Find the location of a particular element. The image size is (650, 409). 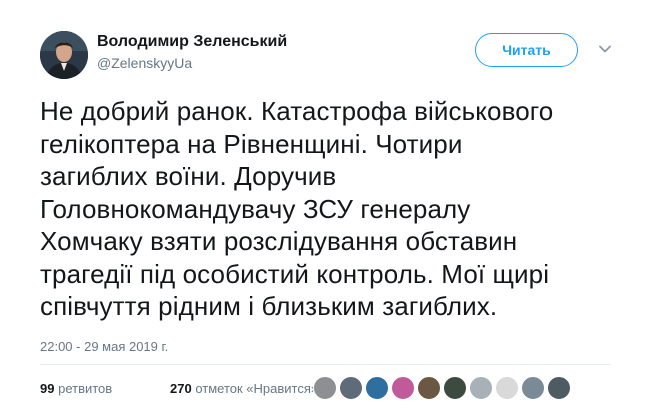

tweet-line: Не добрий ранок. Катастрофа військового is located at coordinates (297, 111).